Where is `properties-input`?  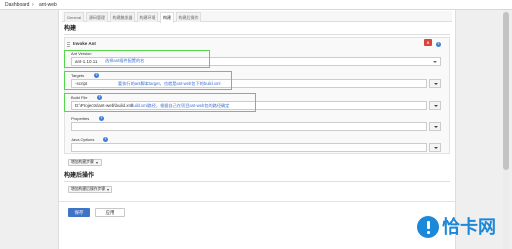
properties-input is located at coordinates (249, 126).